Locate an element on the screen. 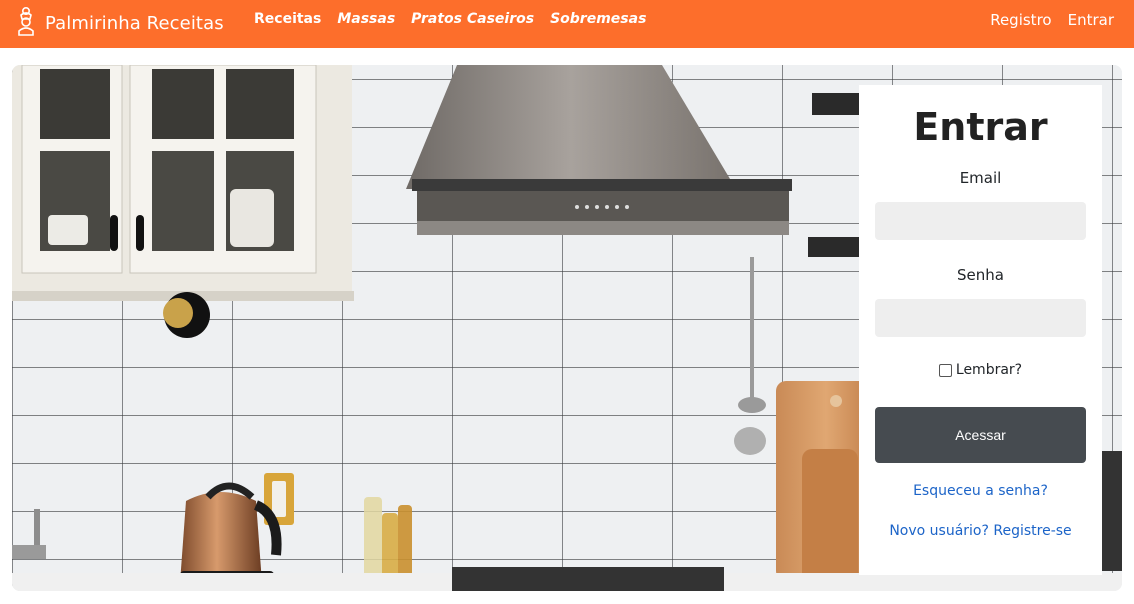 This screenshot has width=1134, height=604. forgot-password-link: Esqueceu a senha? is located at coordinates (980, 491).